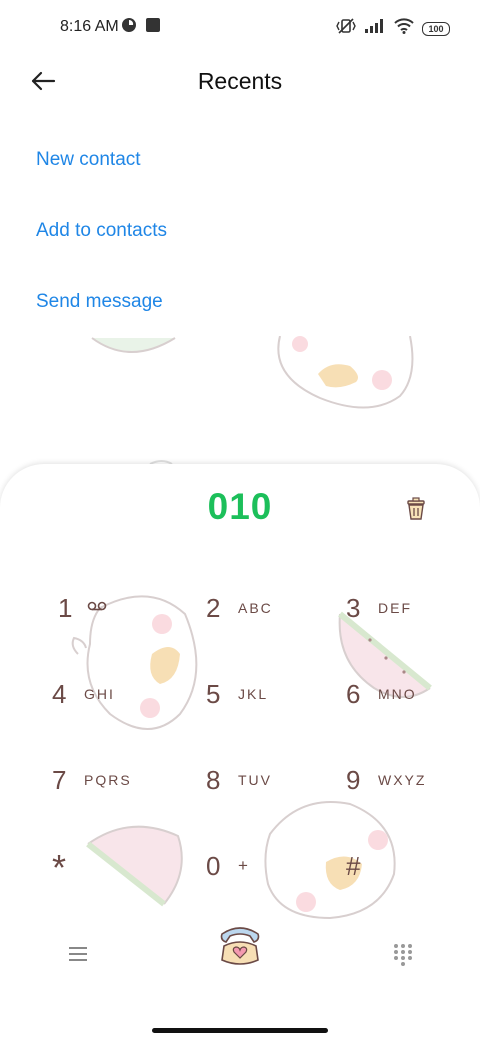  Describe the element at coordinates (240, 948) in the screenshot. I see `phone-call-icon` at that location.